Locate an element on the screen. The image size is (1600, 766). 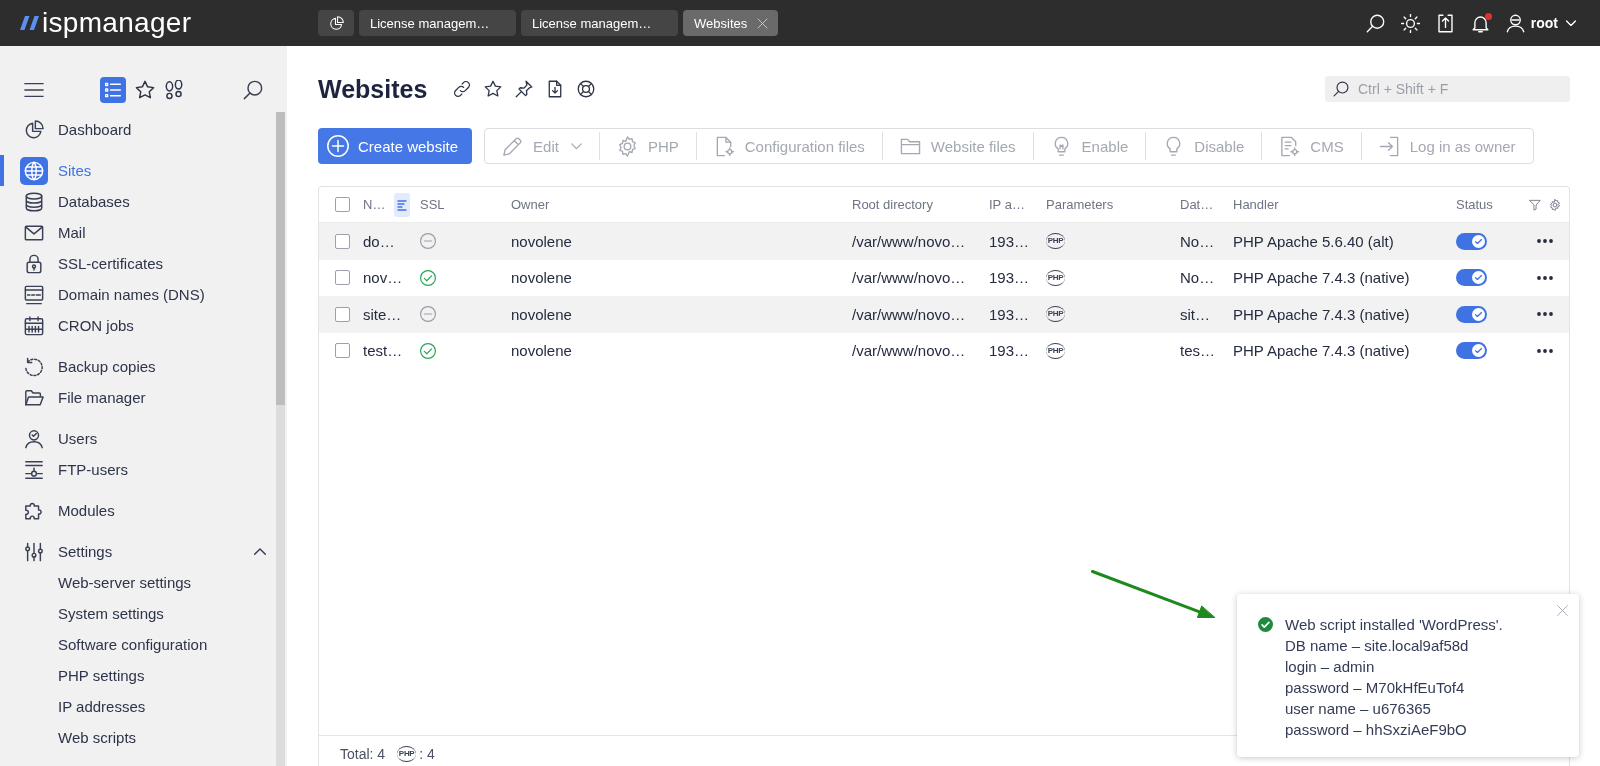
link-icon is located at coordinates (462, 89).